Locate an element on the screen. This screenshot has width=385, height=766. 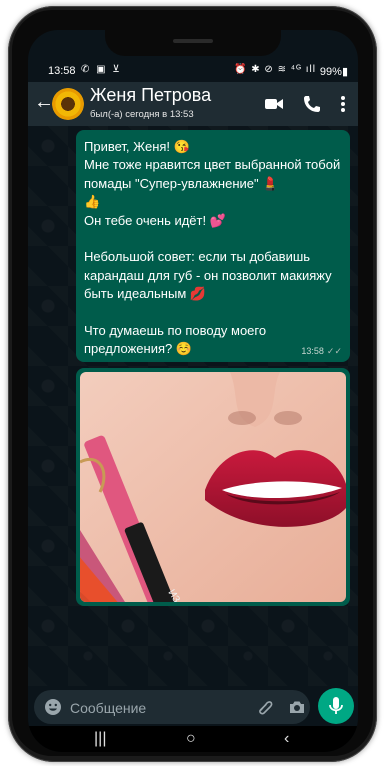
message-line: Привет, Женя! 😘 is located at coordinates (137, 146).